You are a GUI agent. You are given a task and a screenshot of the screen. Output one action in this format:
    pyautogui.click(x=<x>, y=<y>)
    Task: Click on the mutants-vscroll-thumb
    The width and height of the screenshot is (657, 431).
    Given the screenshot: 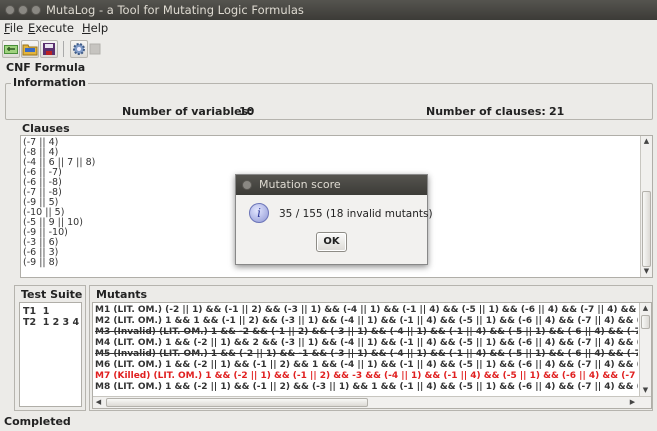 What is the action you would take?
    pyautogui.click(x=645, y=322)
    